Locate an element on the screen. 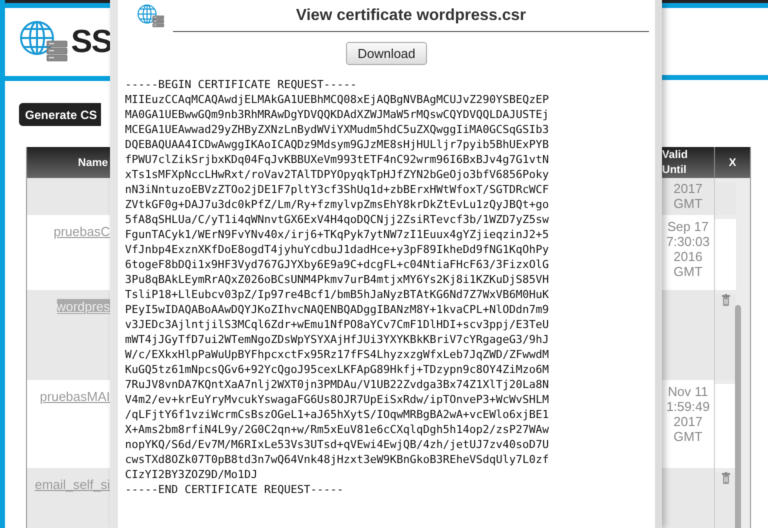  certificate-text-line: 3Pu8qBAkLEymRrAQxZ026oBCsUNM4Pkmv7urB4mtjxMY6Ys2Kj8i1KZKuDjS85VH is located at coordinates (337, 279).